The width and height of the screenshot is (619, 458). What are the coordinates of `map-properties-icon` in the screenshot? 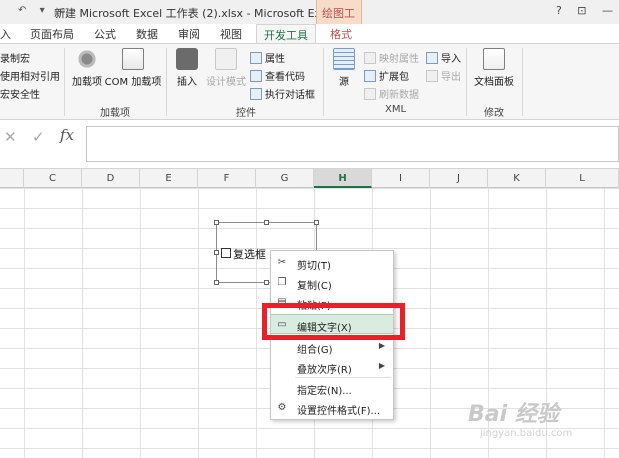 It's located at (370, 57).